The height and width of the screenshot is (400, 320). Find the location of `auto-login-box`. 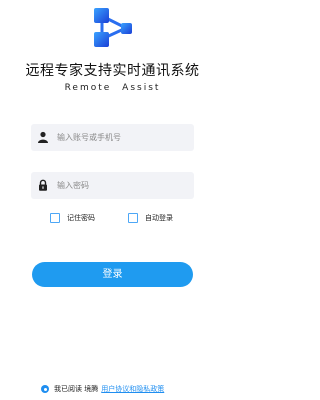

auto-login-box is located at coordinates (133, 218).